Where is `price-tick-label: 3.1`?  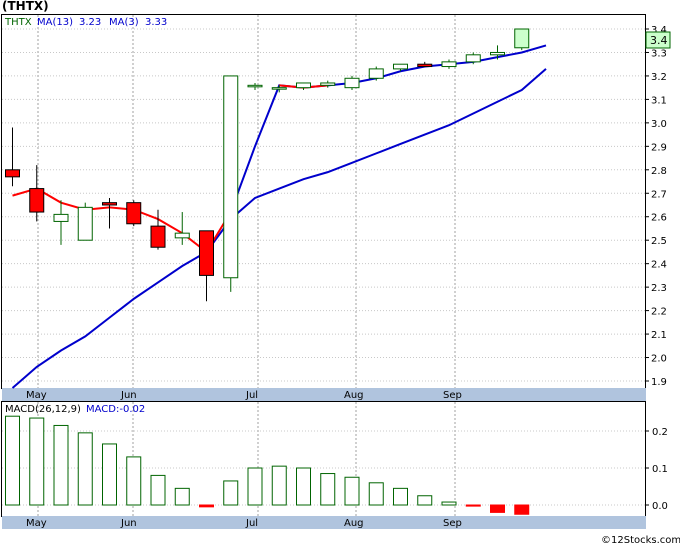 price-tick-label: 3.1 is located at coordinates (659, 100).